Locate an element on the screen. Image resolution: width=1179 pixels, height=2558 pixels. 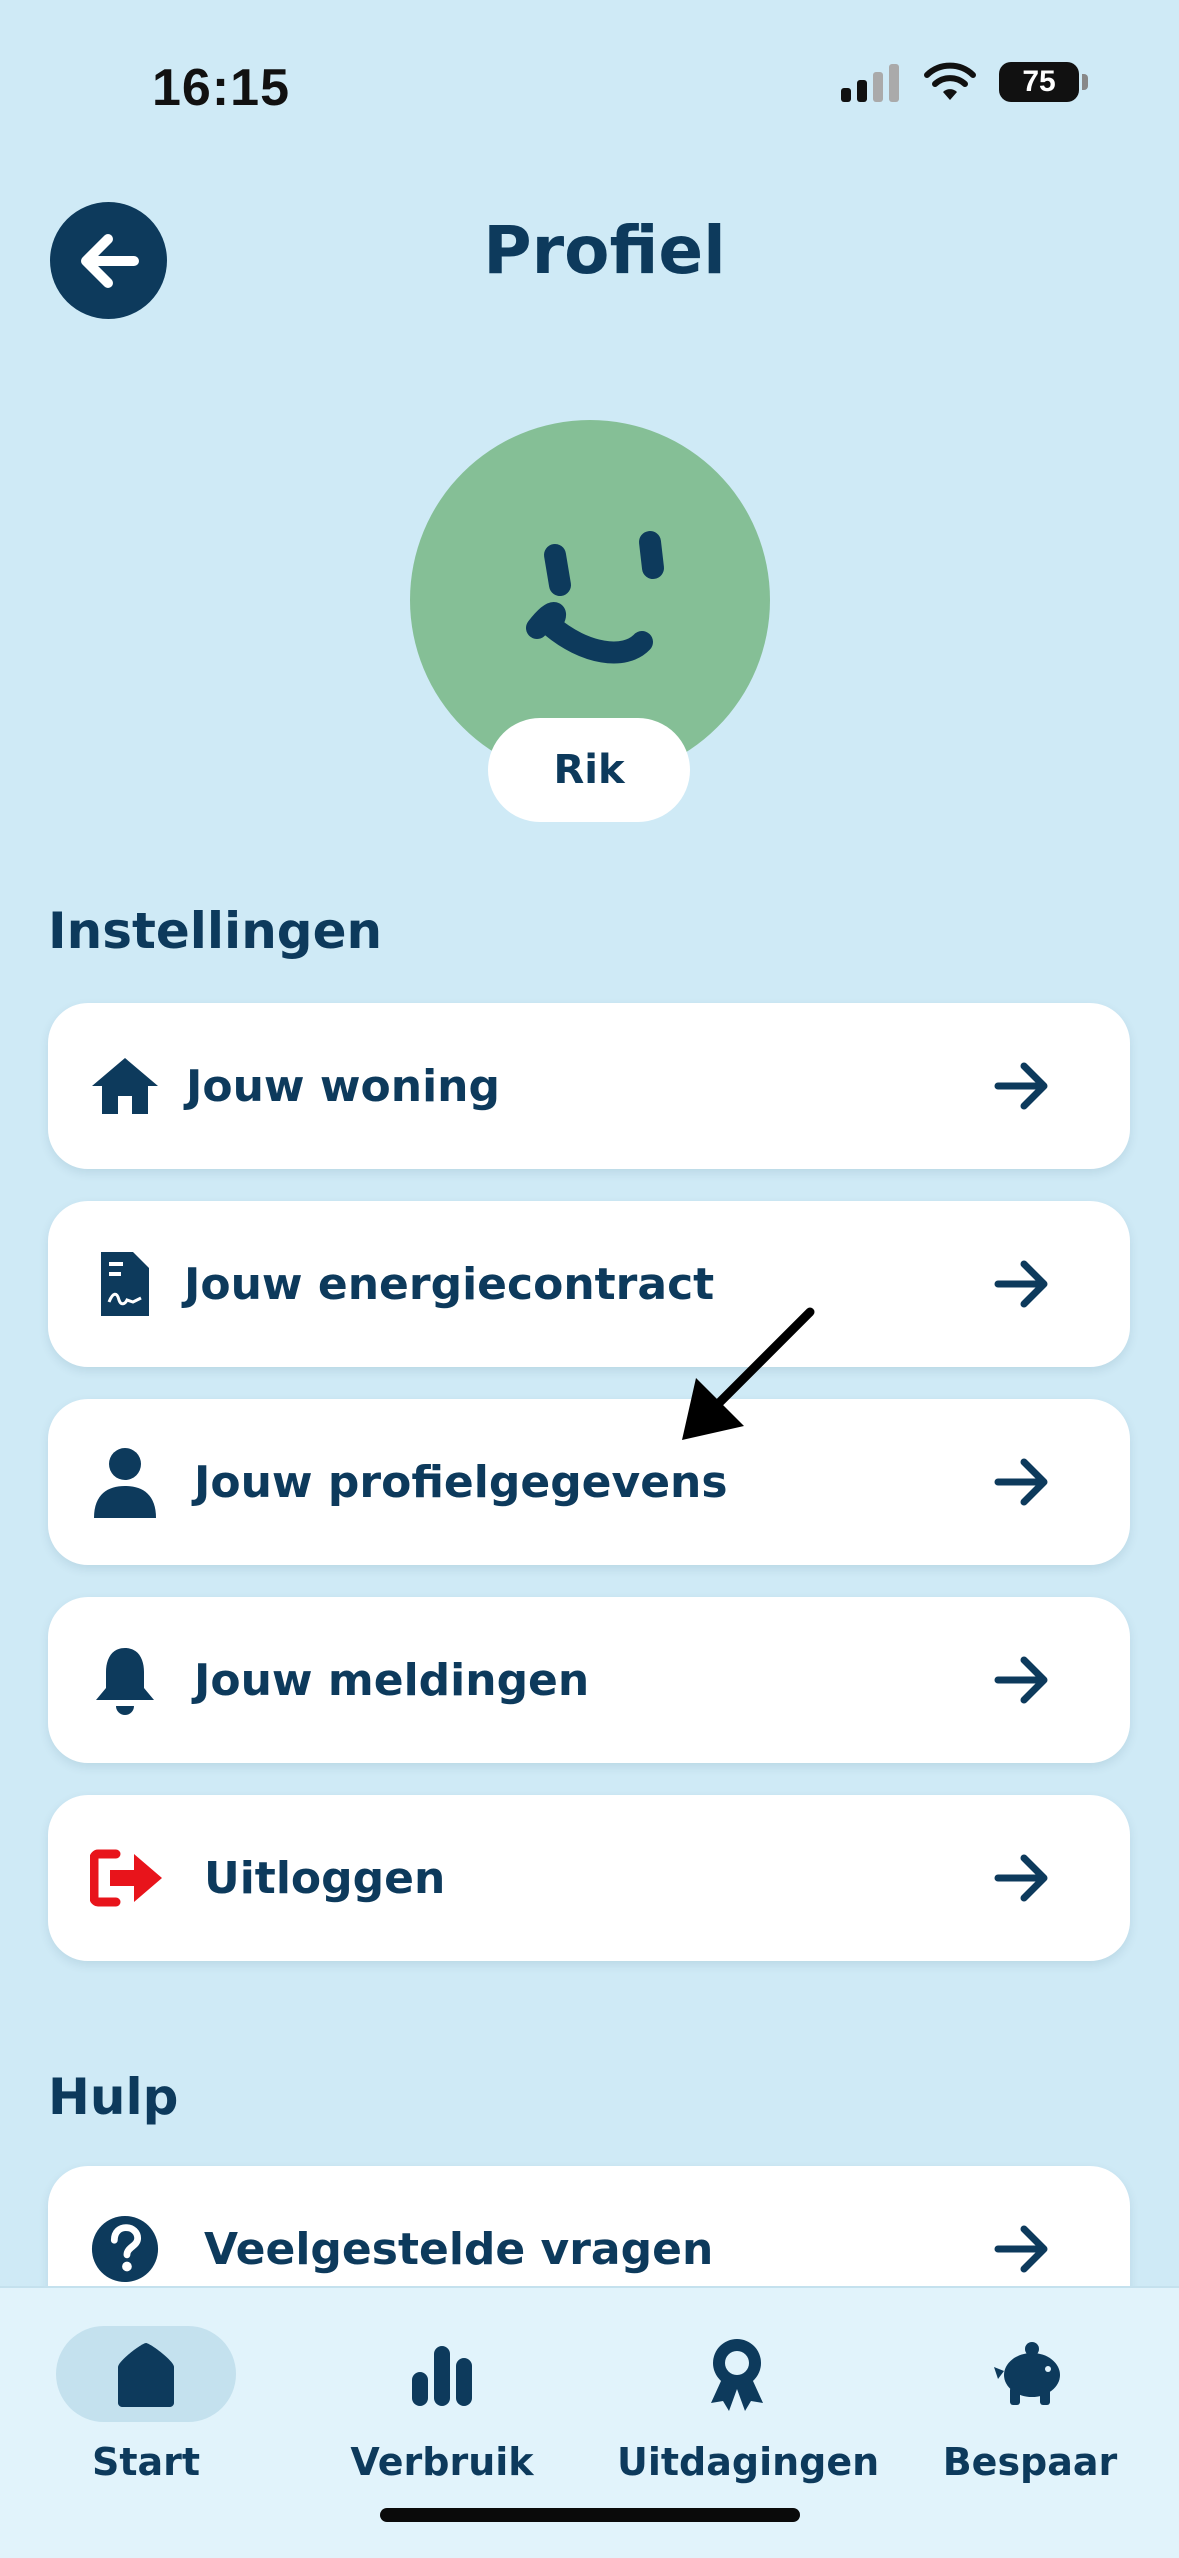
home-indicator is located at coordinates (590, 2515).